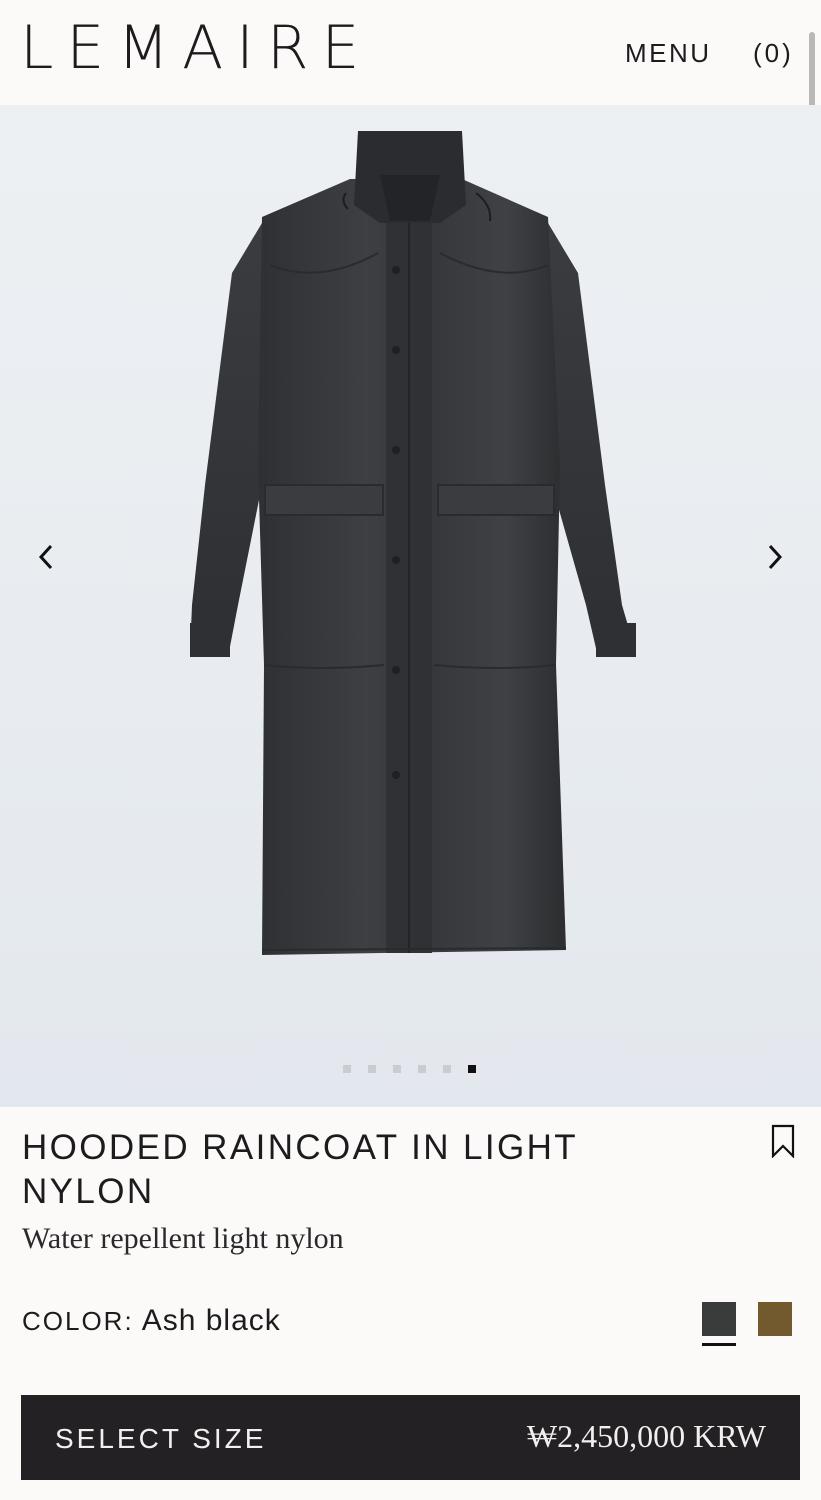 The width and height of the screenshot is (821, 1500). What do you see at coordinates (646, 1436) in the screenshot?
I see `product-price: ₩2,450,000 KRW` at bounding box center [646, 1436].